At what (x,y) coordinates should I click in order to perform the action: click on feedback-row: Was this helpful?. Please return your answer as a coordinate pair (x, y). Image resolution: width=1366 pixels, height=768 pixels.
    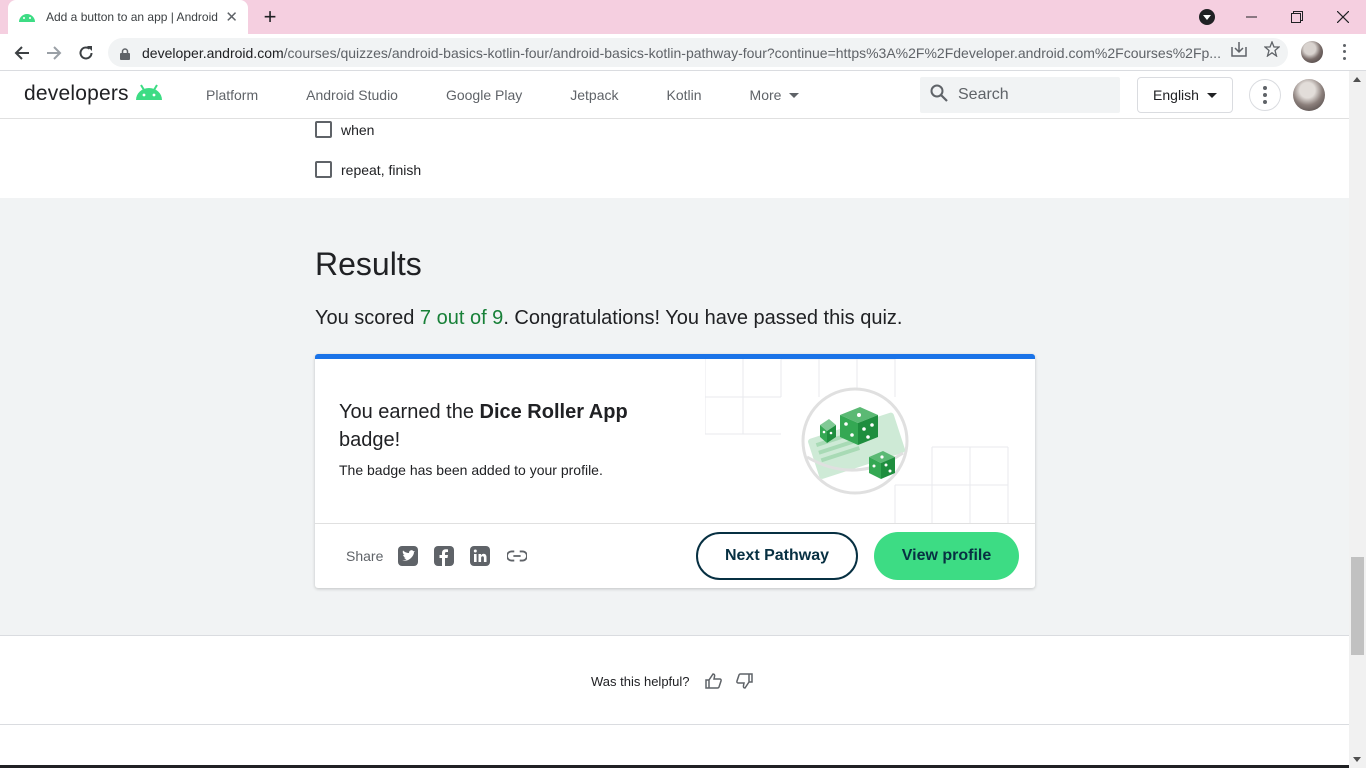
    Looking at the image, I should click on (672, 681).